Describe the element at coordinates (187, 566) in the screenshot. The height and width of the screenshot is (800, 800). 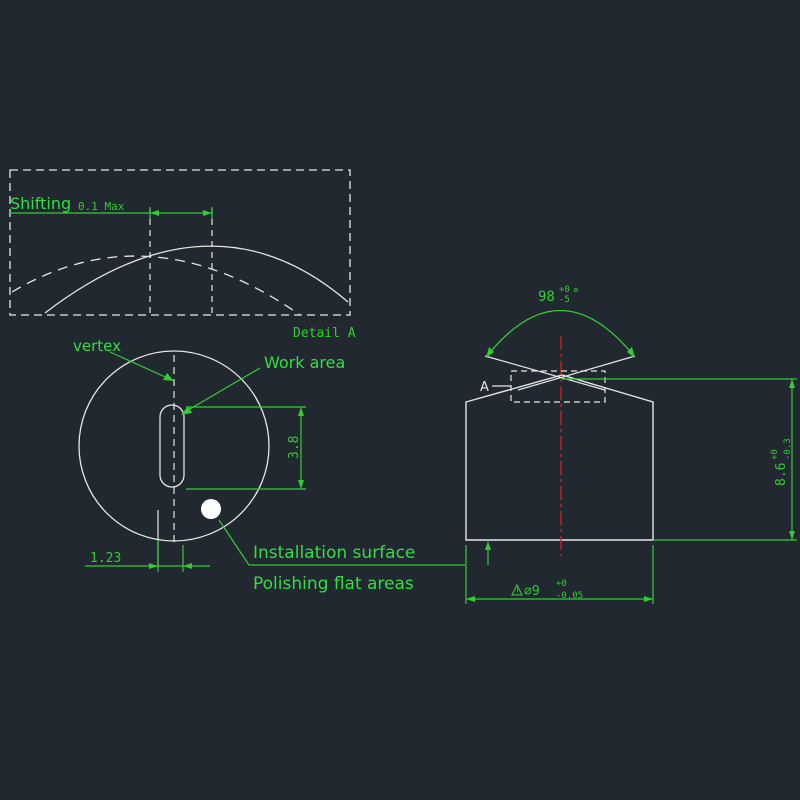
I see `offset-arrow-right` at that location.